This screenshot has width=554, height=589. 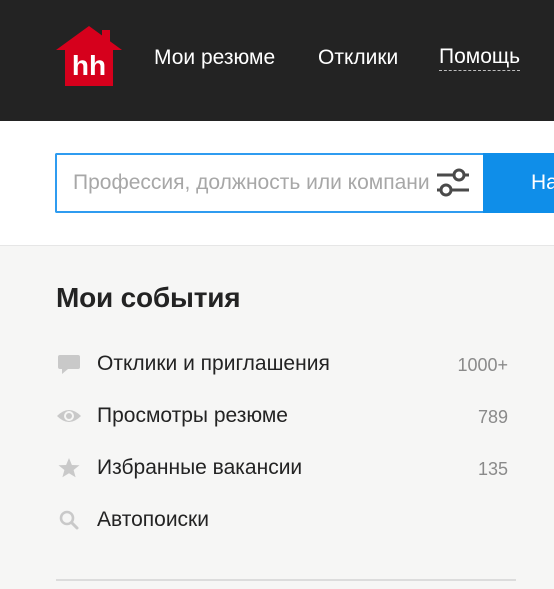 What do you see at coordinates (358, 58) in the screenshot?
I see `nav-responses: Отклики` at bounding box center [358, 58].